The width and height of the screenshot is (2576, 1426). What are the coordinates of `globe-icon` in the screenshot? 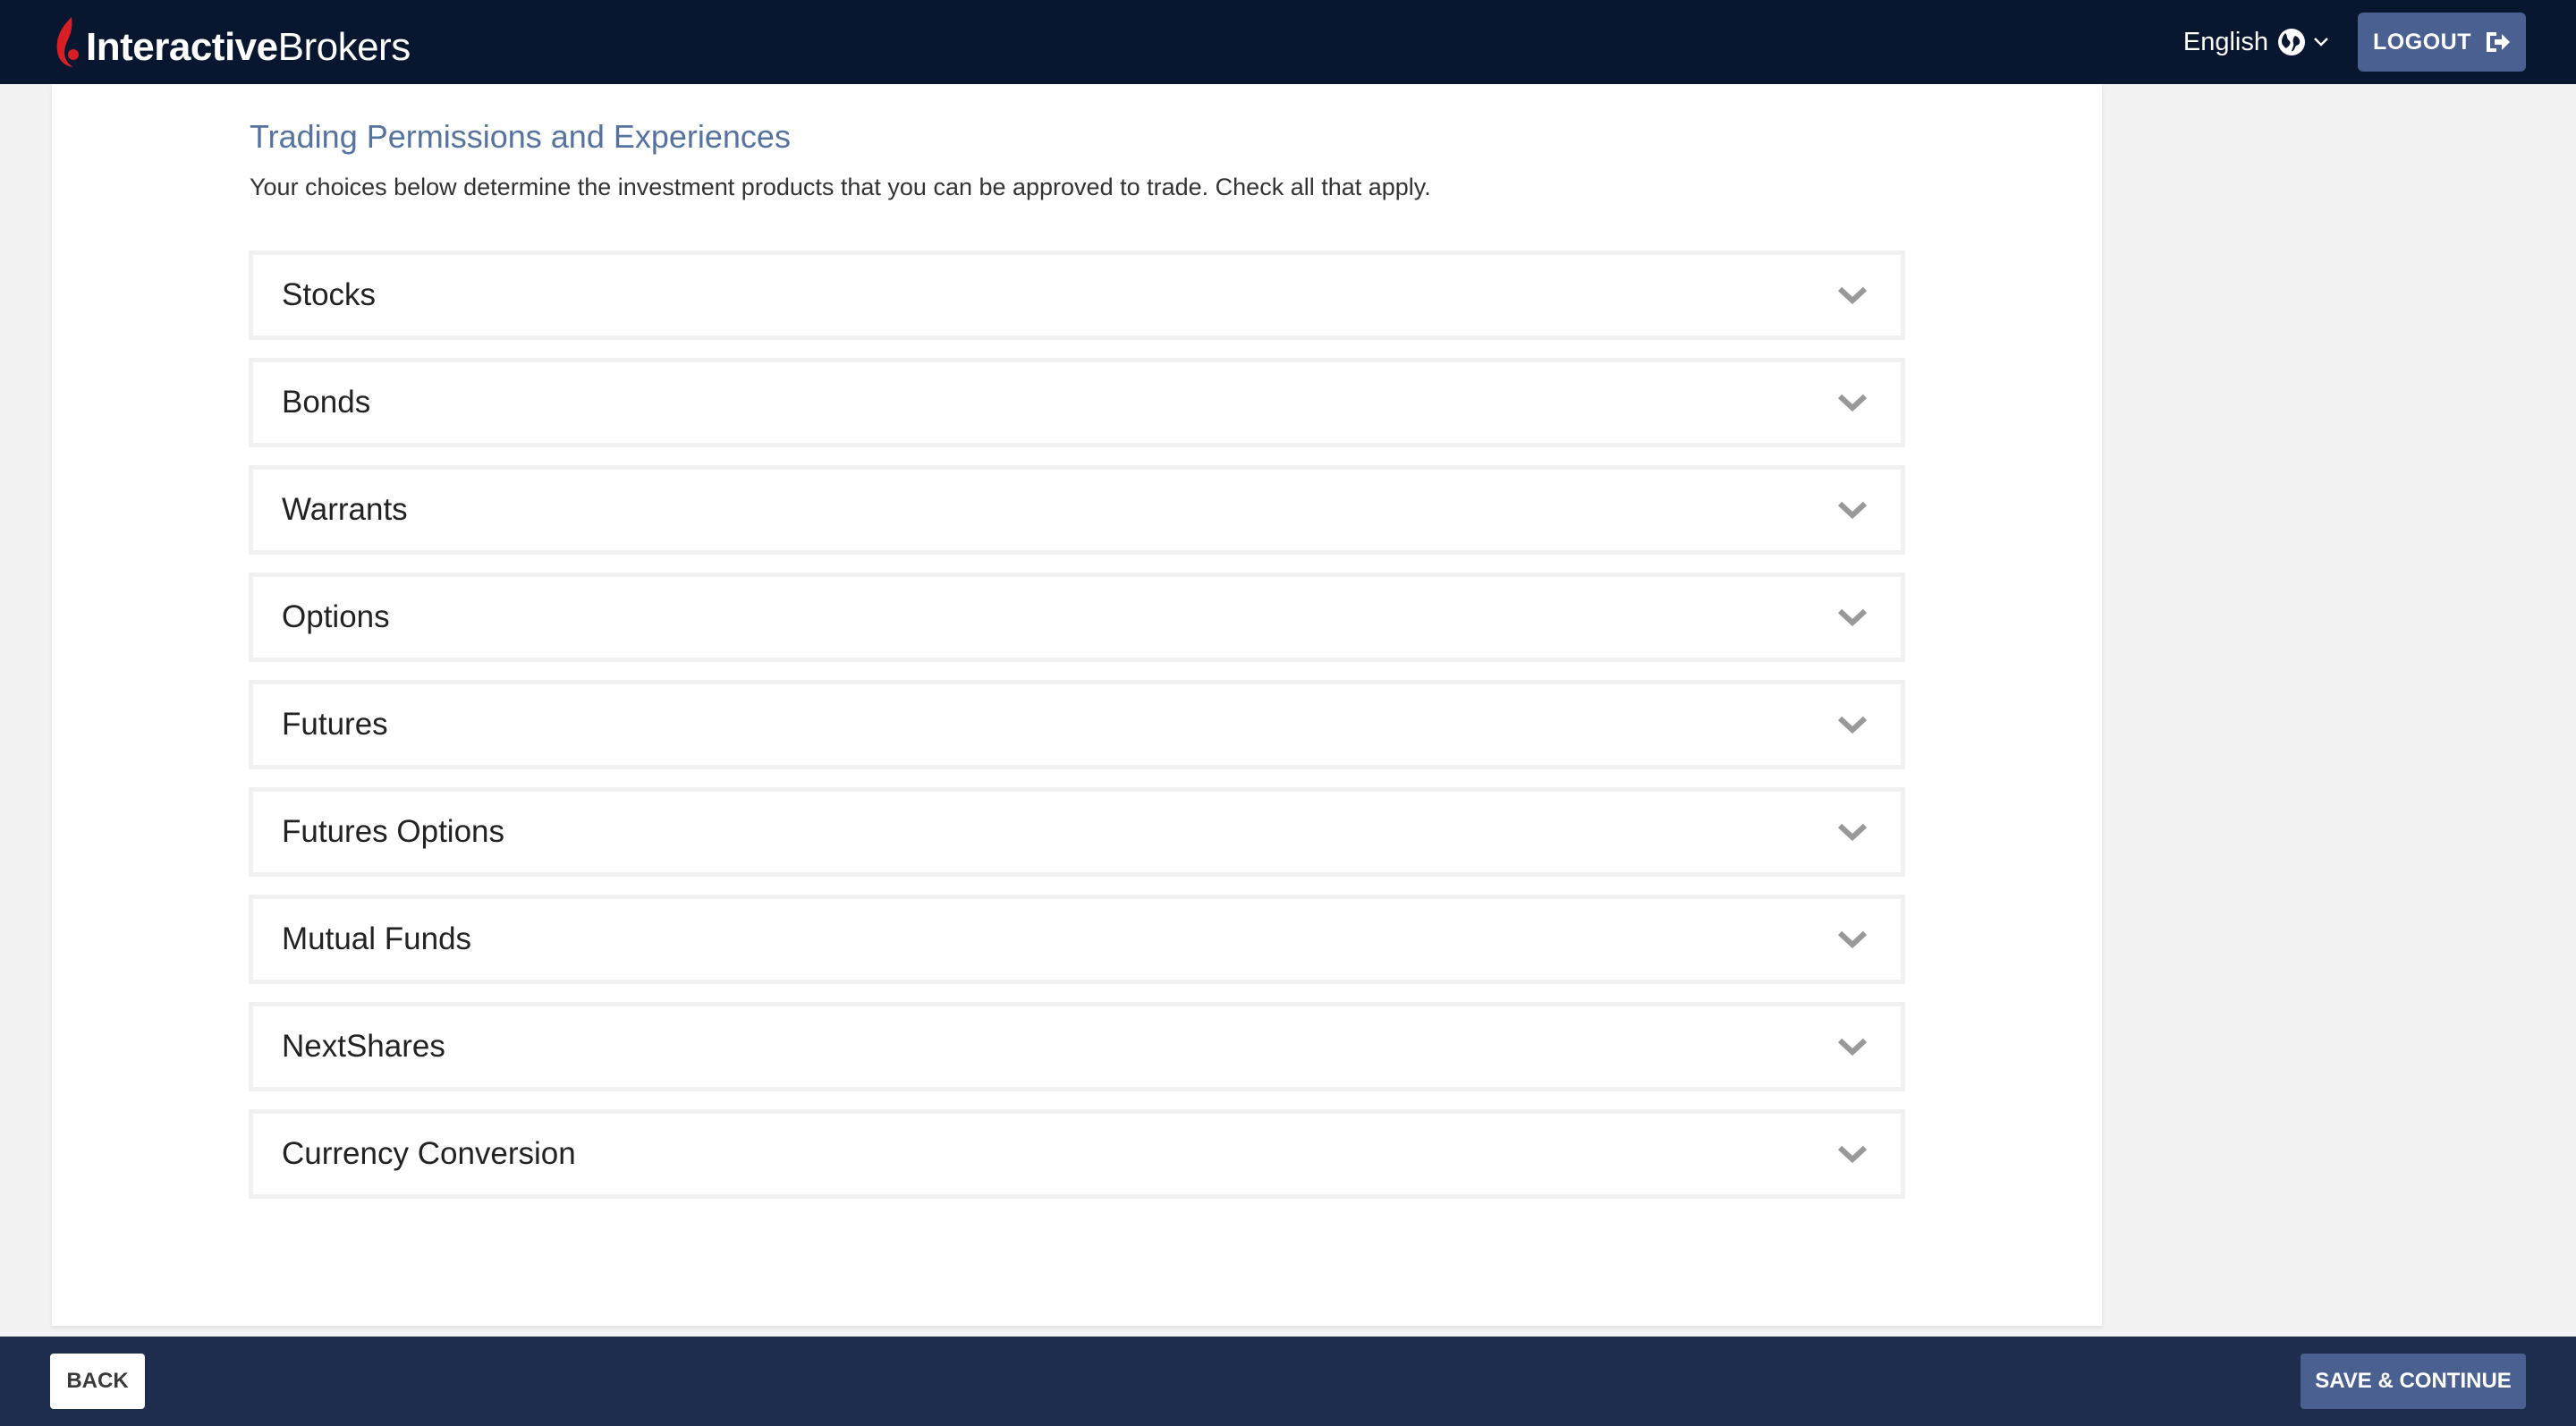 It's located at (2291, 42).